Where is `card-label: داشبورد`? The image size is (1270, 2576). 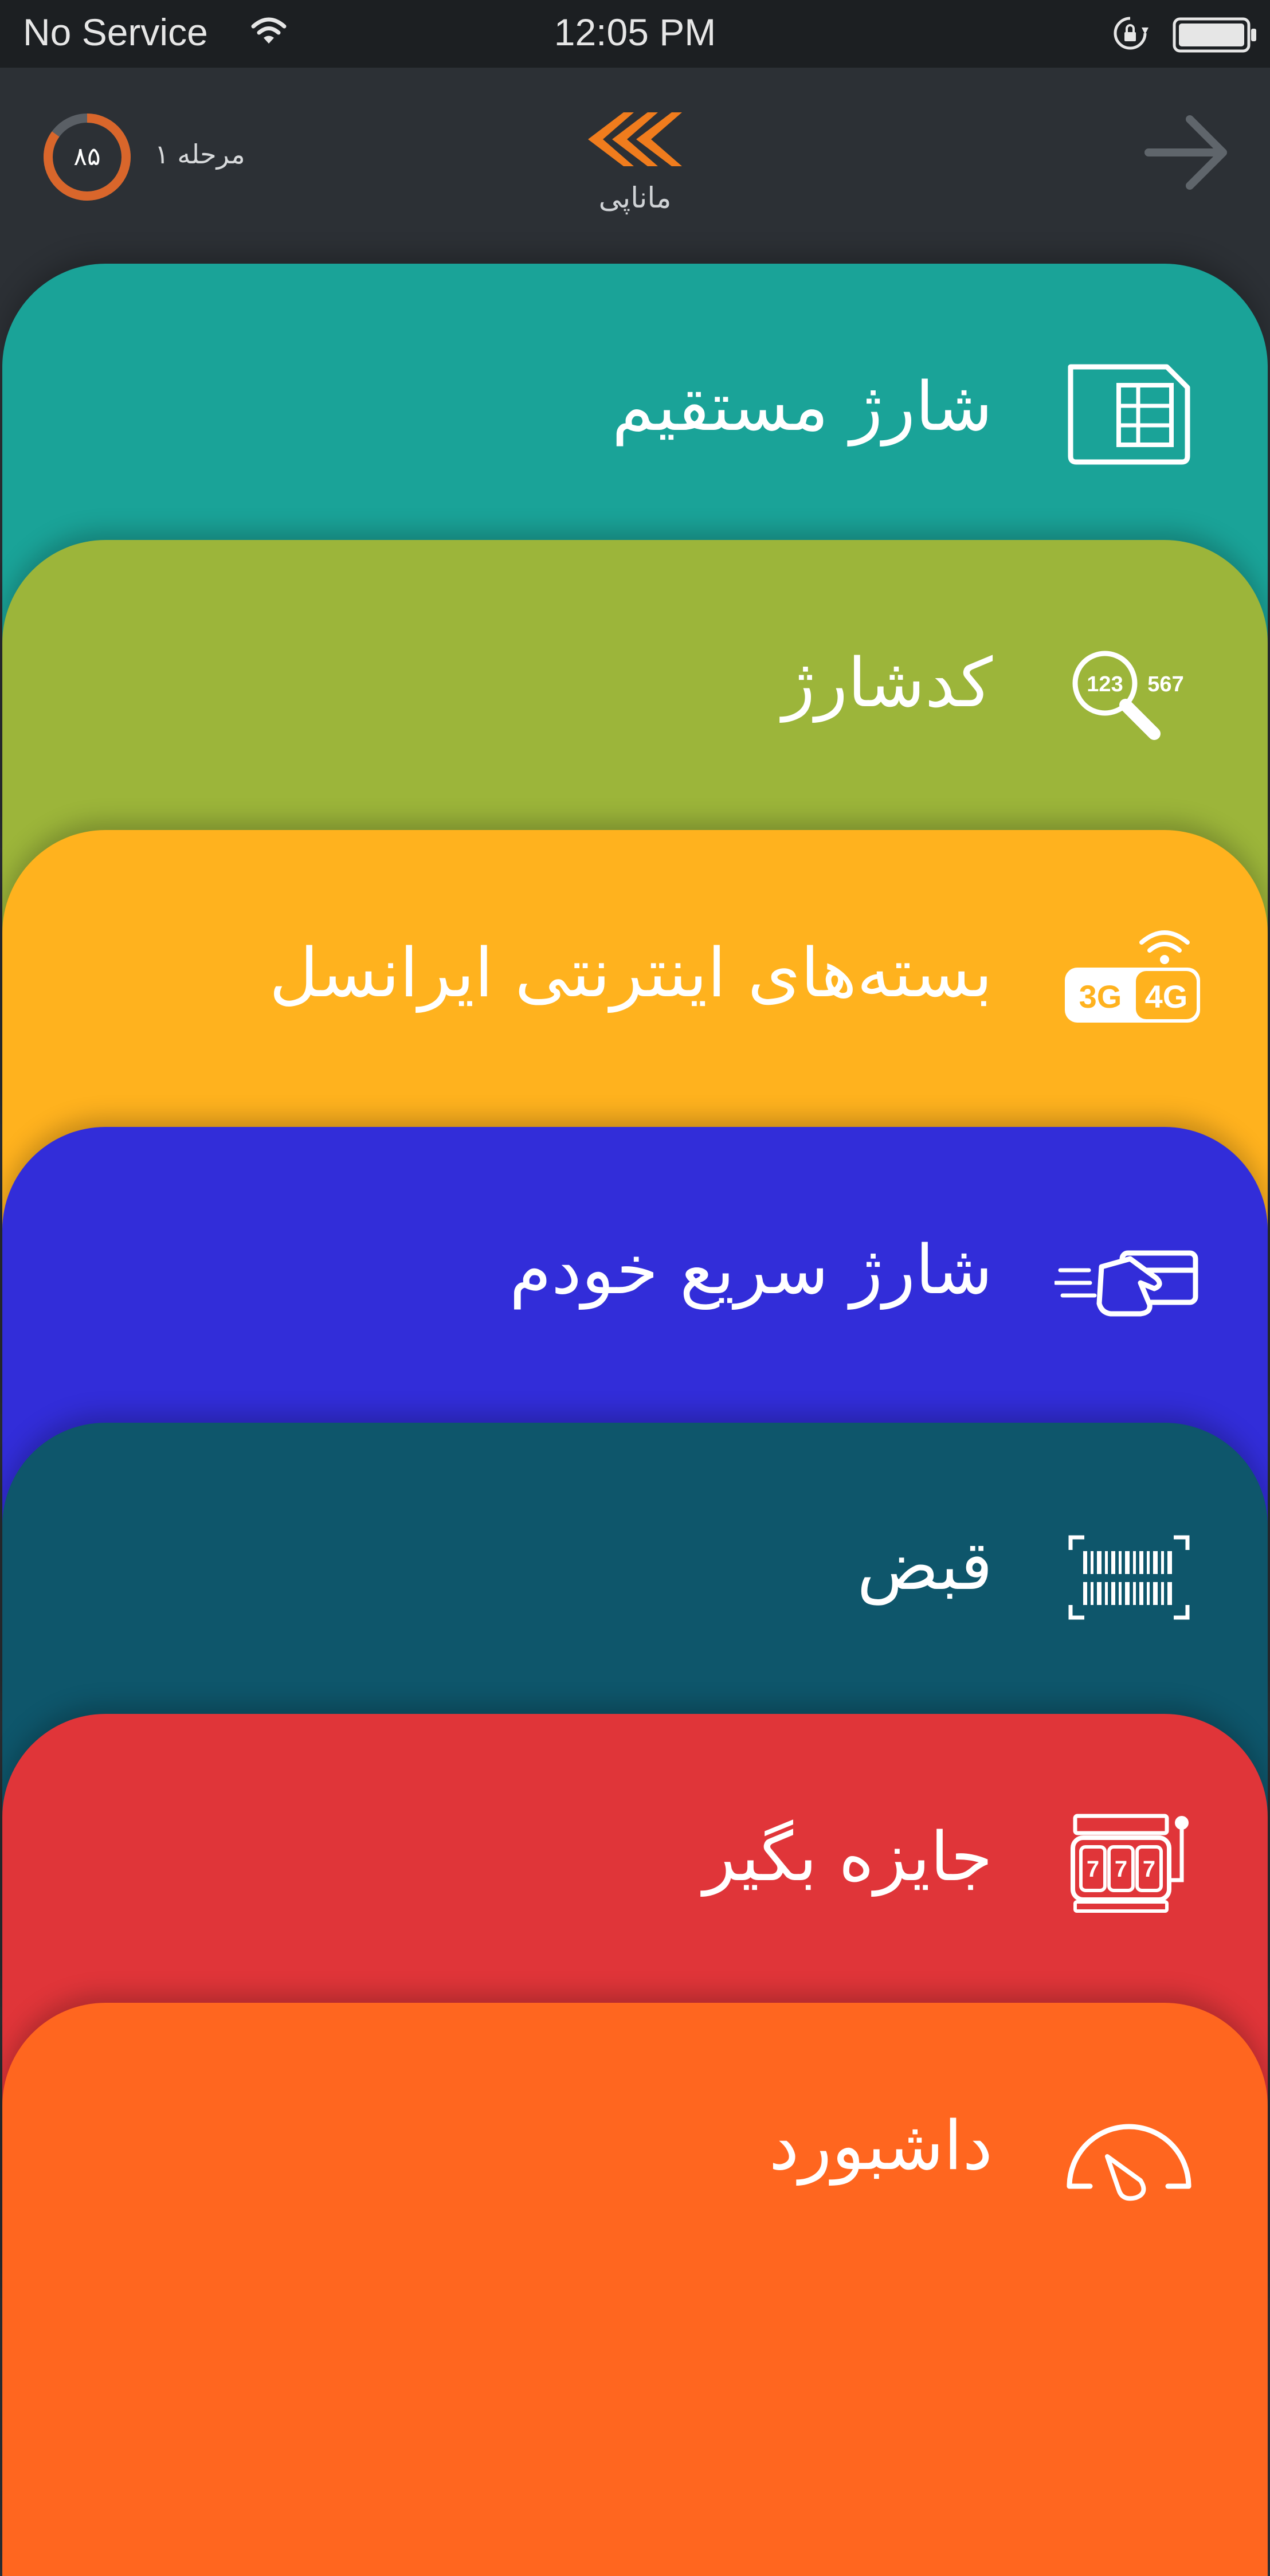
card-label: داشبورد is located at coordinates (881, 2145).